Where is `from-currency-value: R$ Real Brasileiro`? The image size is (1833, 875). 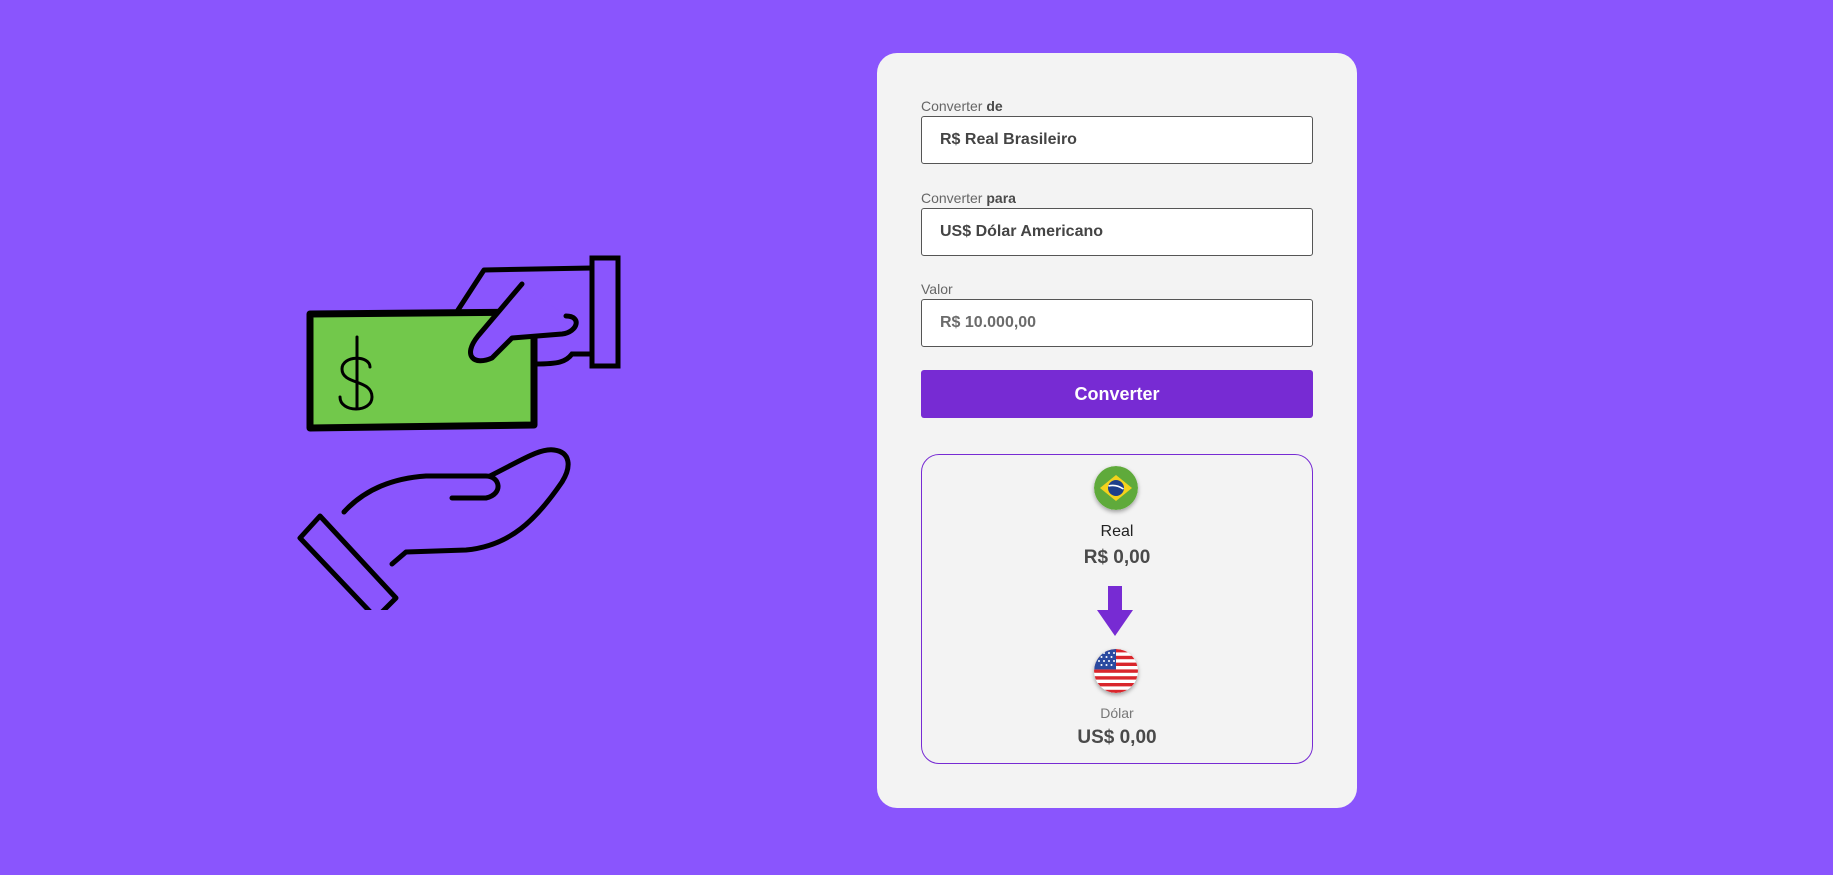
from-currency-value: R$ Real Brasileiro is located at coordinates (1008, 139).